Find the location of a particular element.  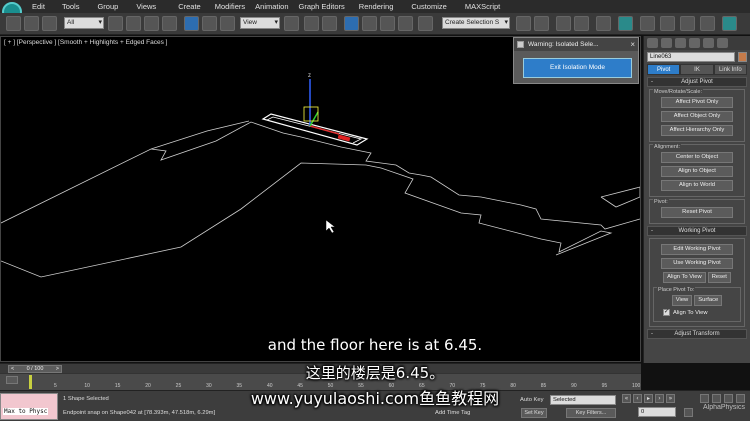

center-to-object-button: Center to Object is located at coordinates (697, 157).